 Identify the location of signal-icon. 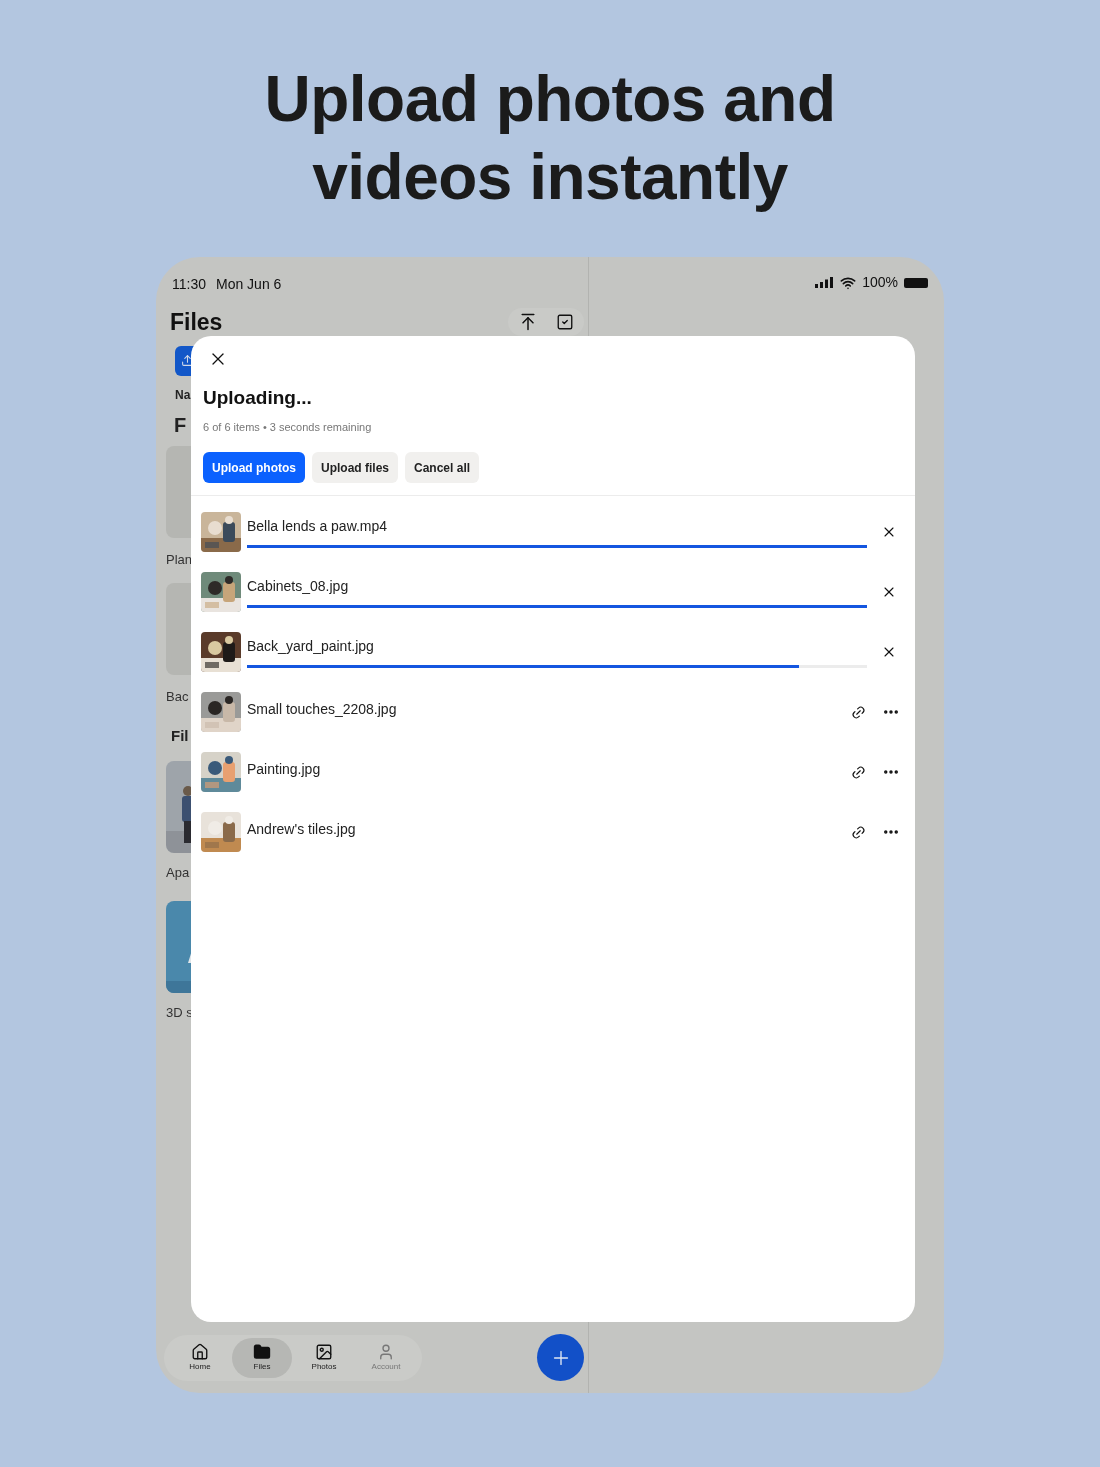
(825, 282).